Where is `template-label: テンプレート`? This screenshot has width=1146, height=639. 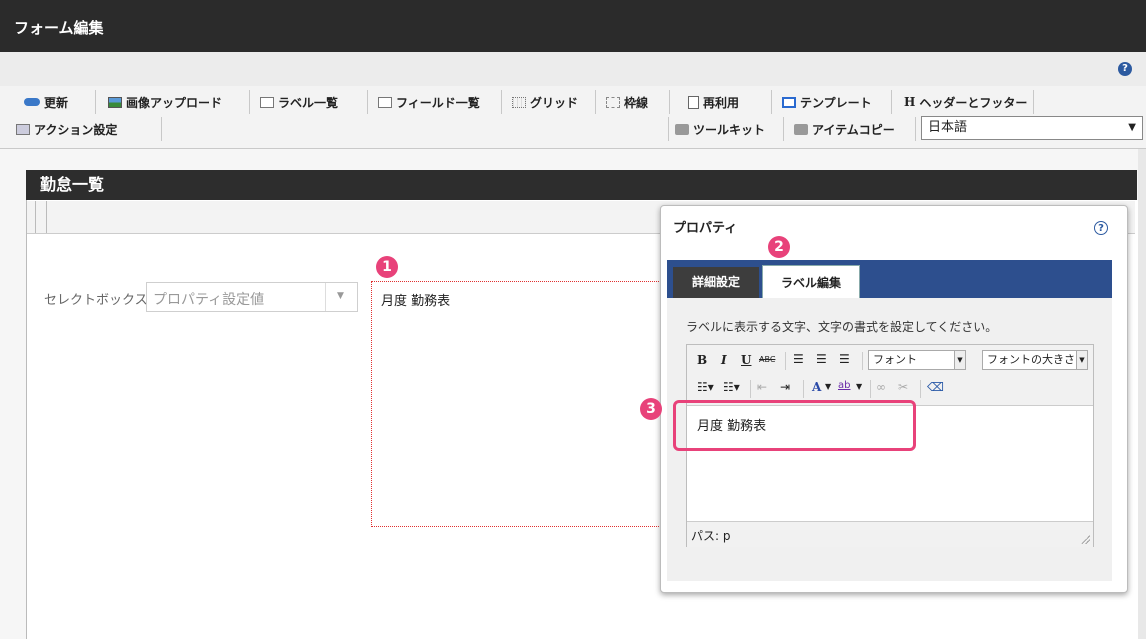 template-label: テンプレート is located at coordinates (836, 102).